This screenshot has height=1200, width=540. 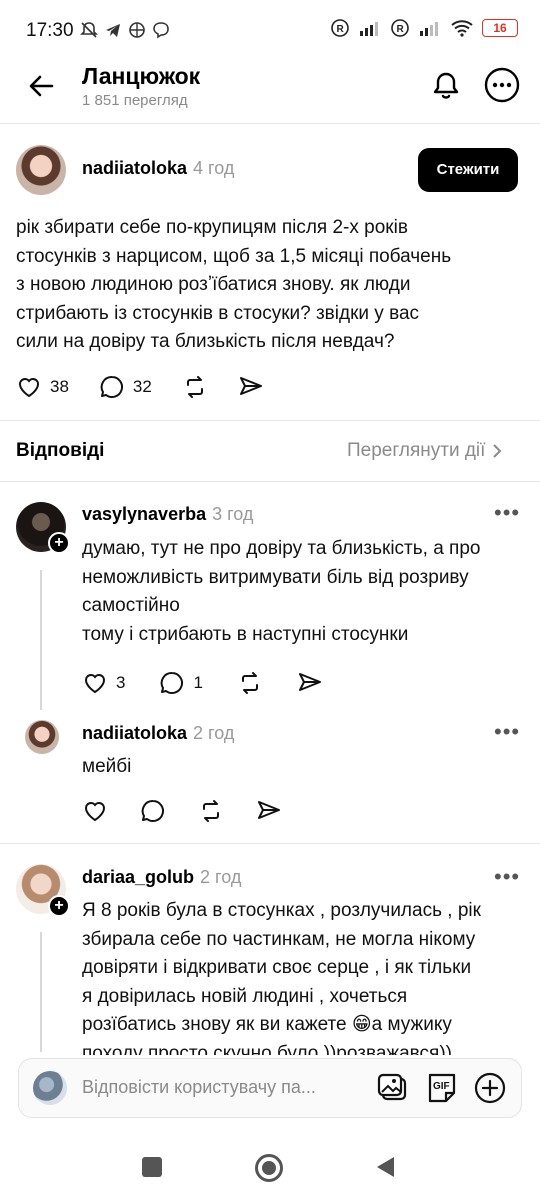 I want to click on post-actions: 38 32, so click(x=140, y=387).